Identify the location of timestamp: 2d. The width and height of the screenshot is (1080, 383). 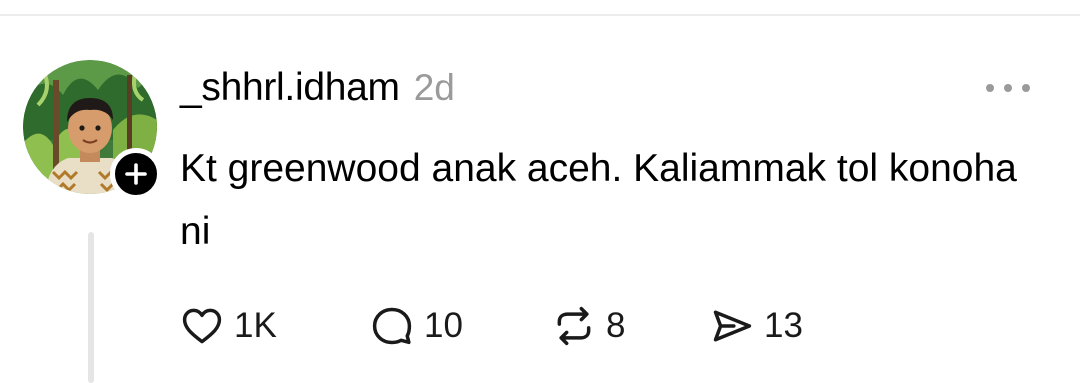
(434, 87).